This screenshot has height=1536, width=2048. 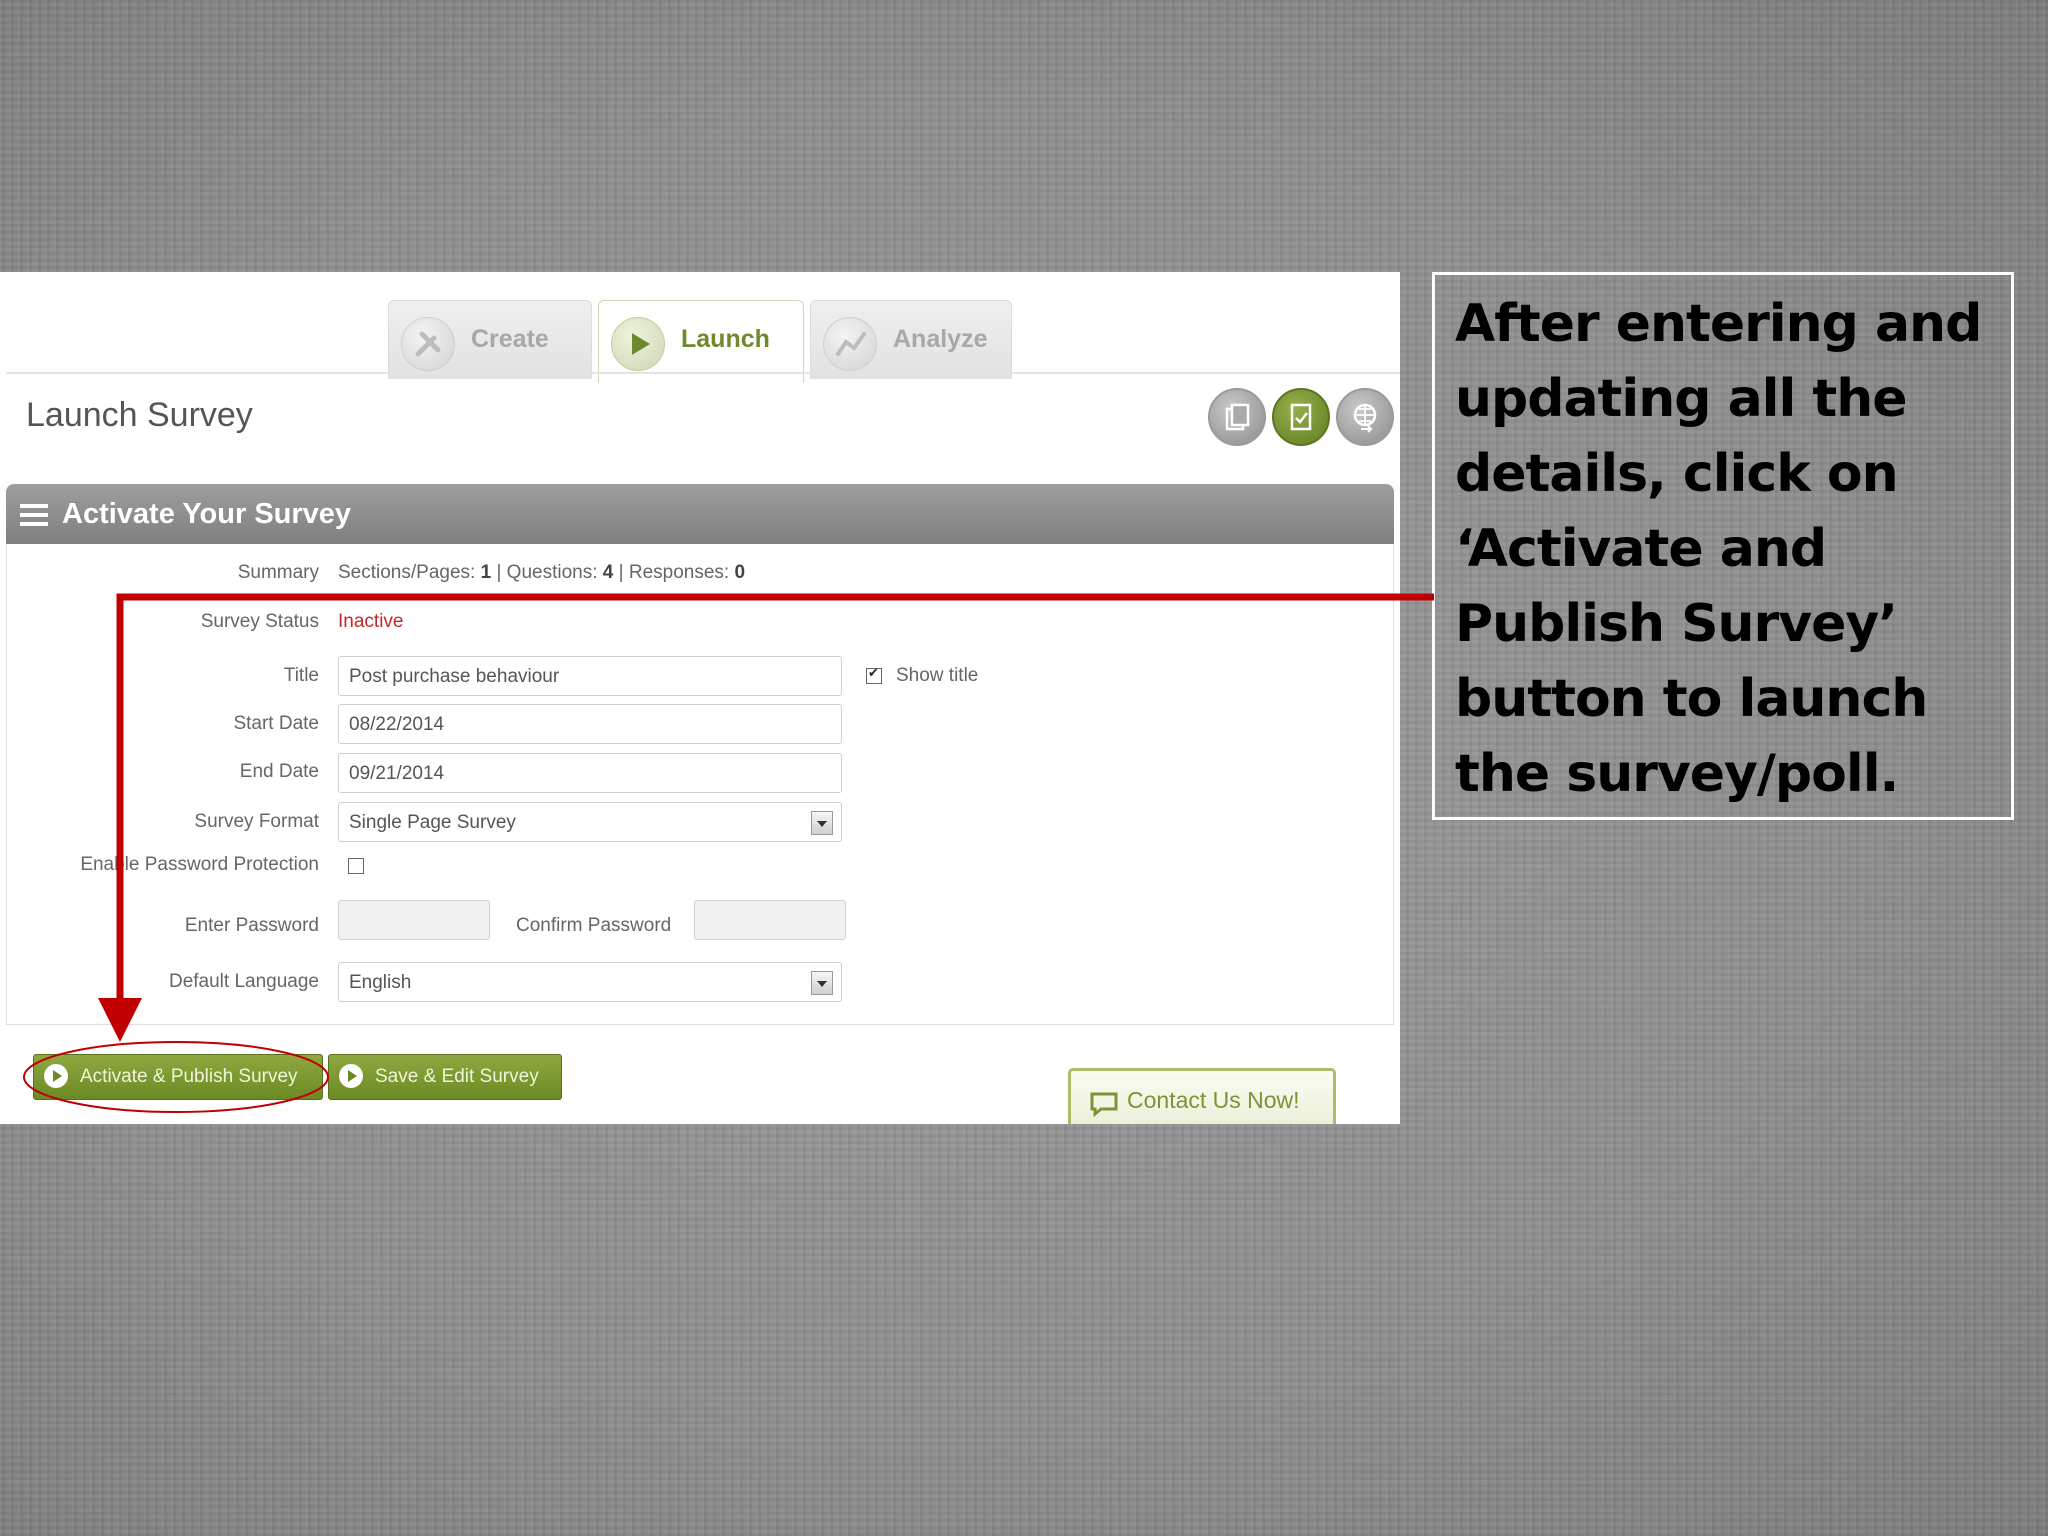 What do you see at coordinates (120, 1020) in the screenshot?
I see `arrow-head-icon` at bounding box center [120, 1020].